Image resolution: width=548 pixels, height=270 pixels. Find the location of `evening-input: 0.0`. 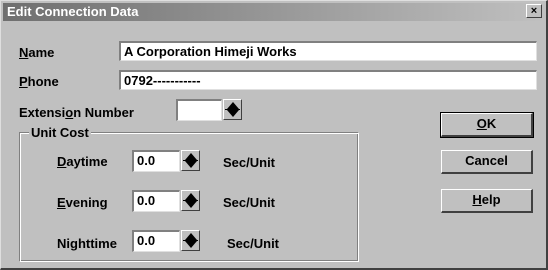

evening-input: 0.0 is located at coordinates (156, 201).